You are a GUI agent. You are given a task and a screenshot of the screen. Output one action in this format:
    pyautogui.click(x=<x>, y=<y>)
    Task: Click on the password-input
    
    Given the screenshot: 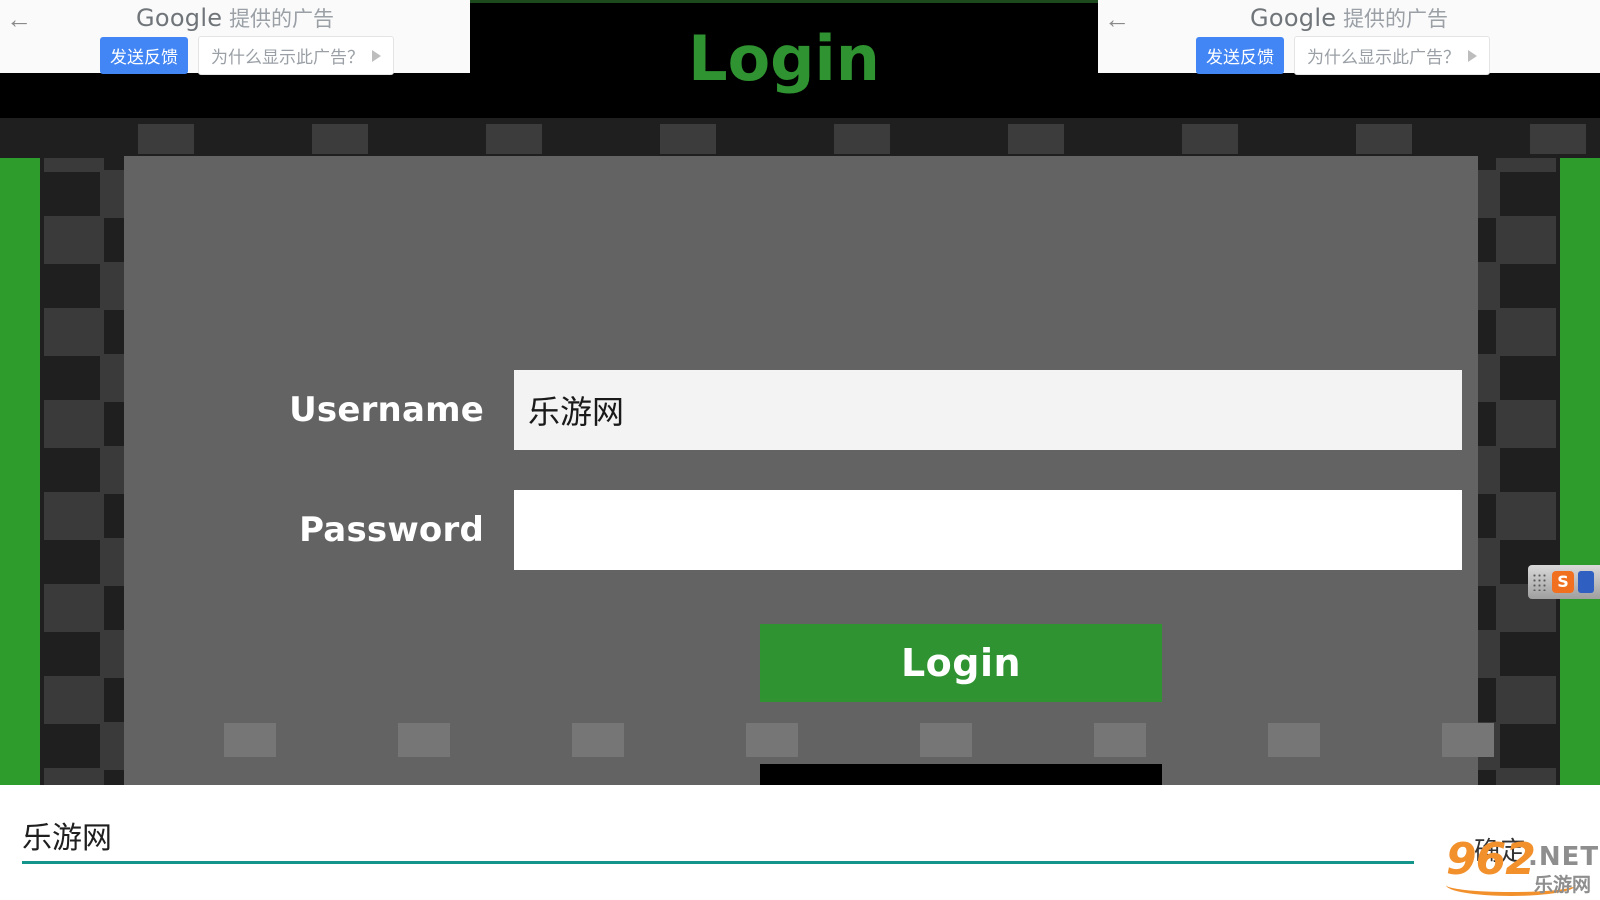 What is the action you would take?
    pyautogui.click(x=988, y=530)
    